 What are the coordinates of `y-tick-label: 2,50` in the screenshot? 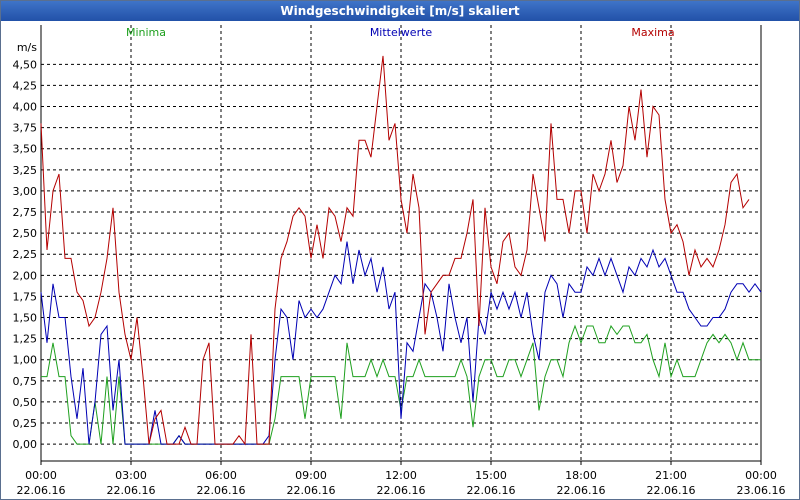 It's located at (25, 233).